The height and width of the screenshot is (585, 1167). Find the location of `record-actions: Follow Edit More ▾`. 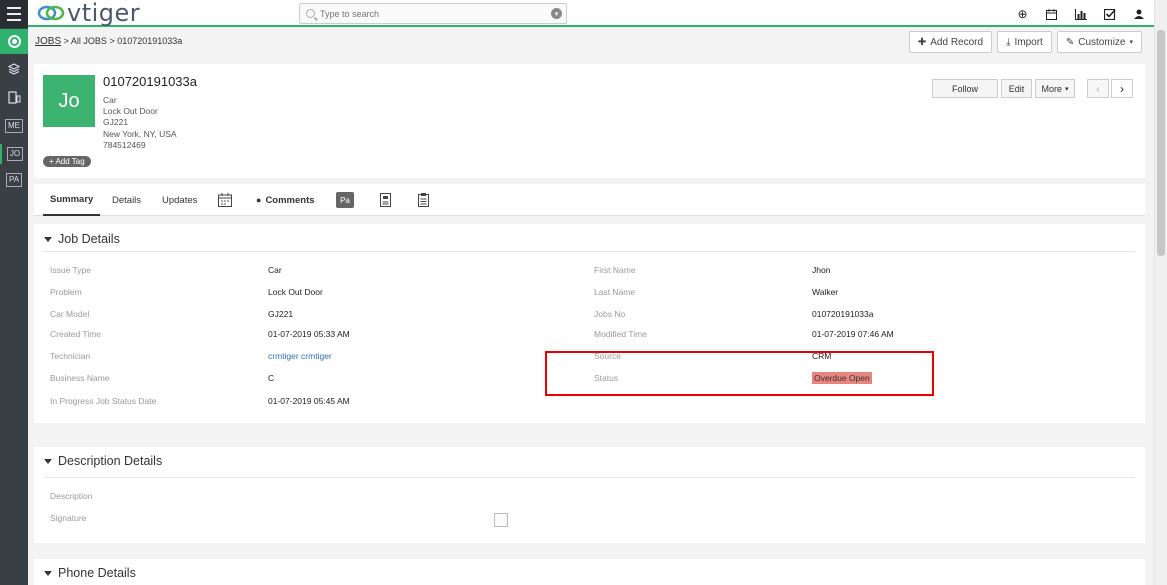

record-actions: Follow Edit More ▾ is located at coordinates (1003, 88).